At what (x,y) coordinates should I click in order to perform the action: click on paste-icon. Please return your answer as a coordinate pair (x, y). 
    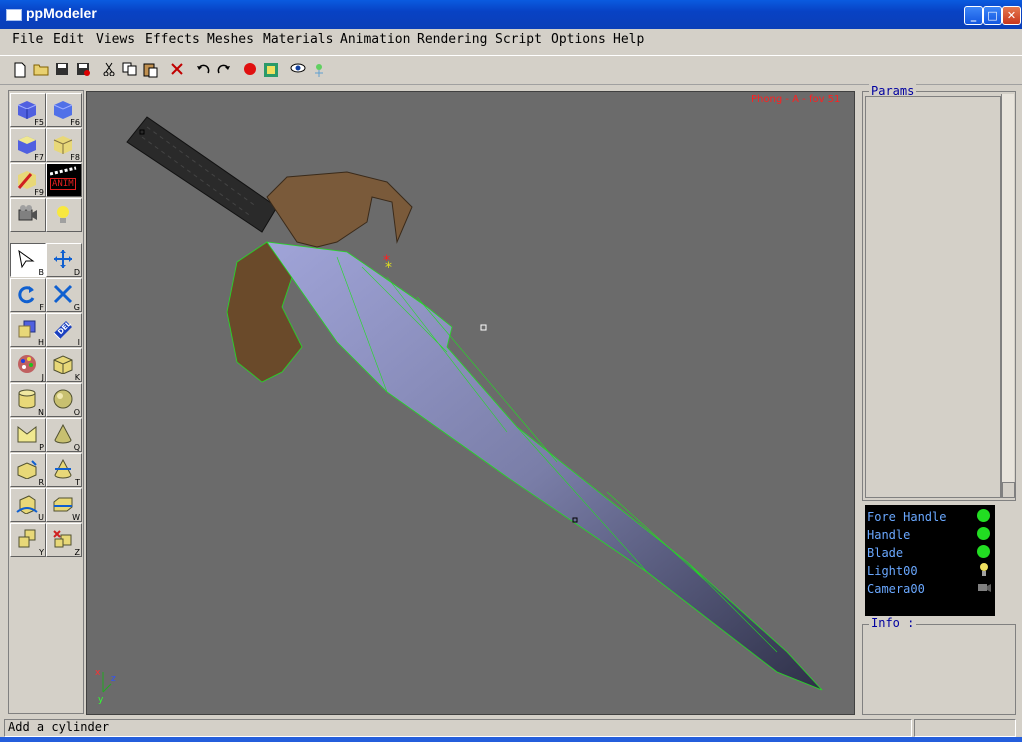
    Looking at the image, I should click on (151, 70).